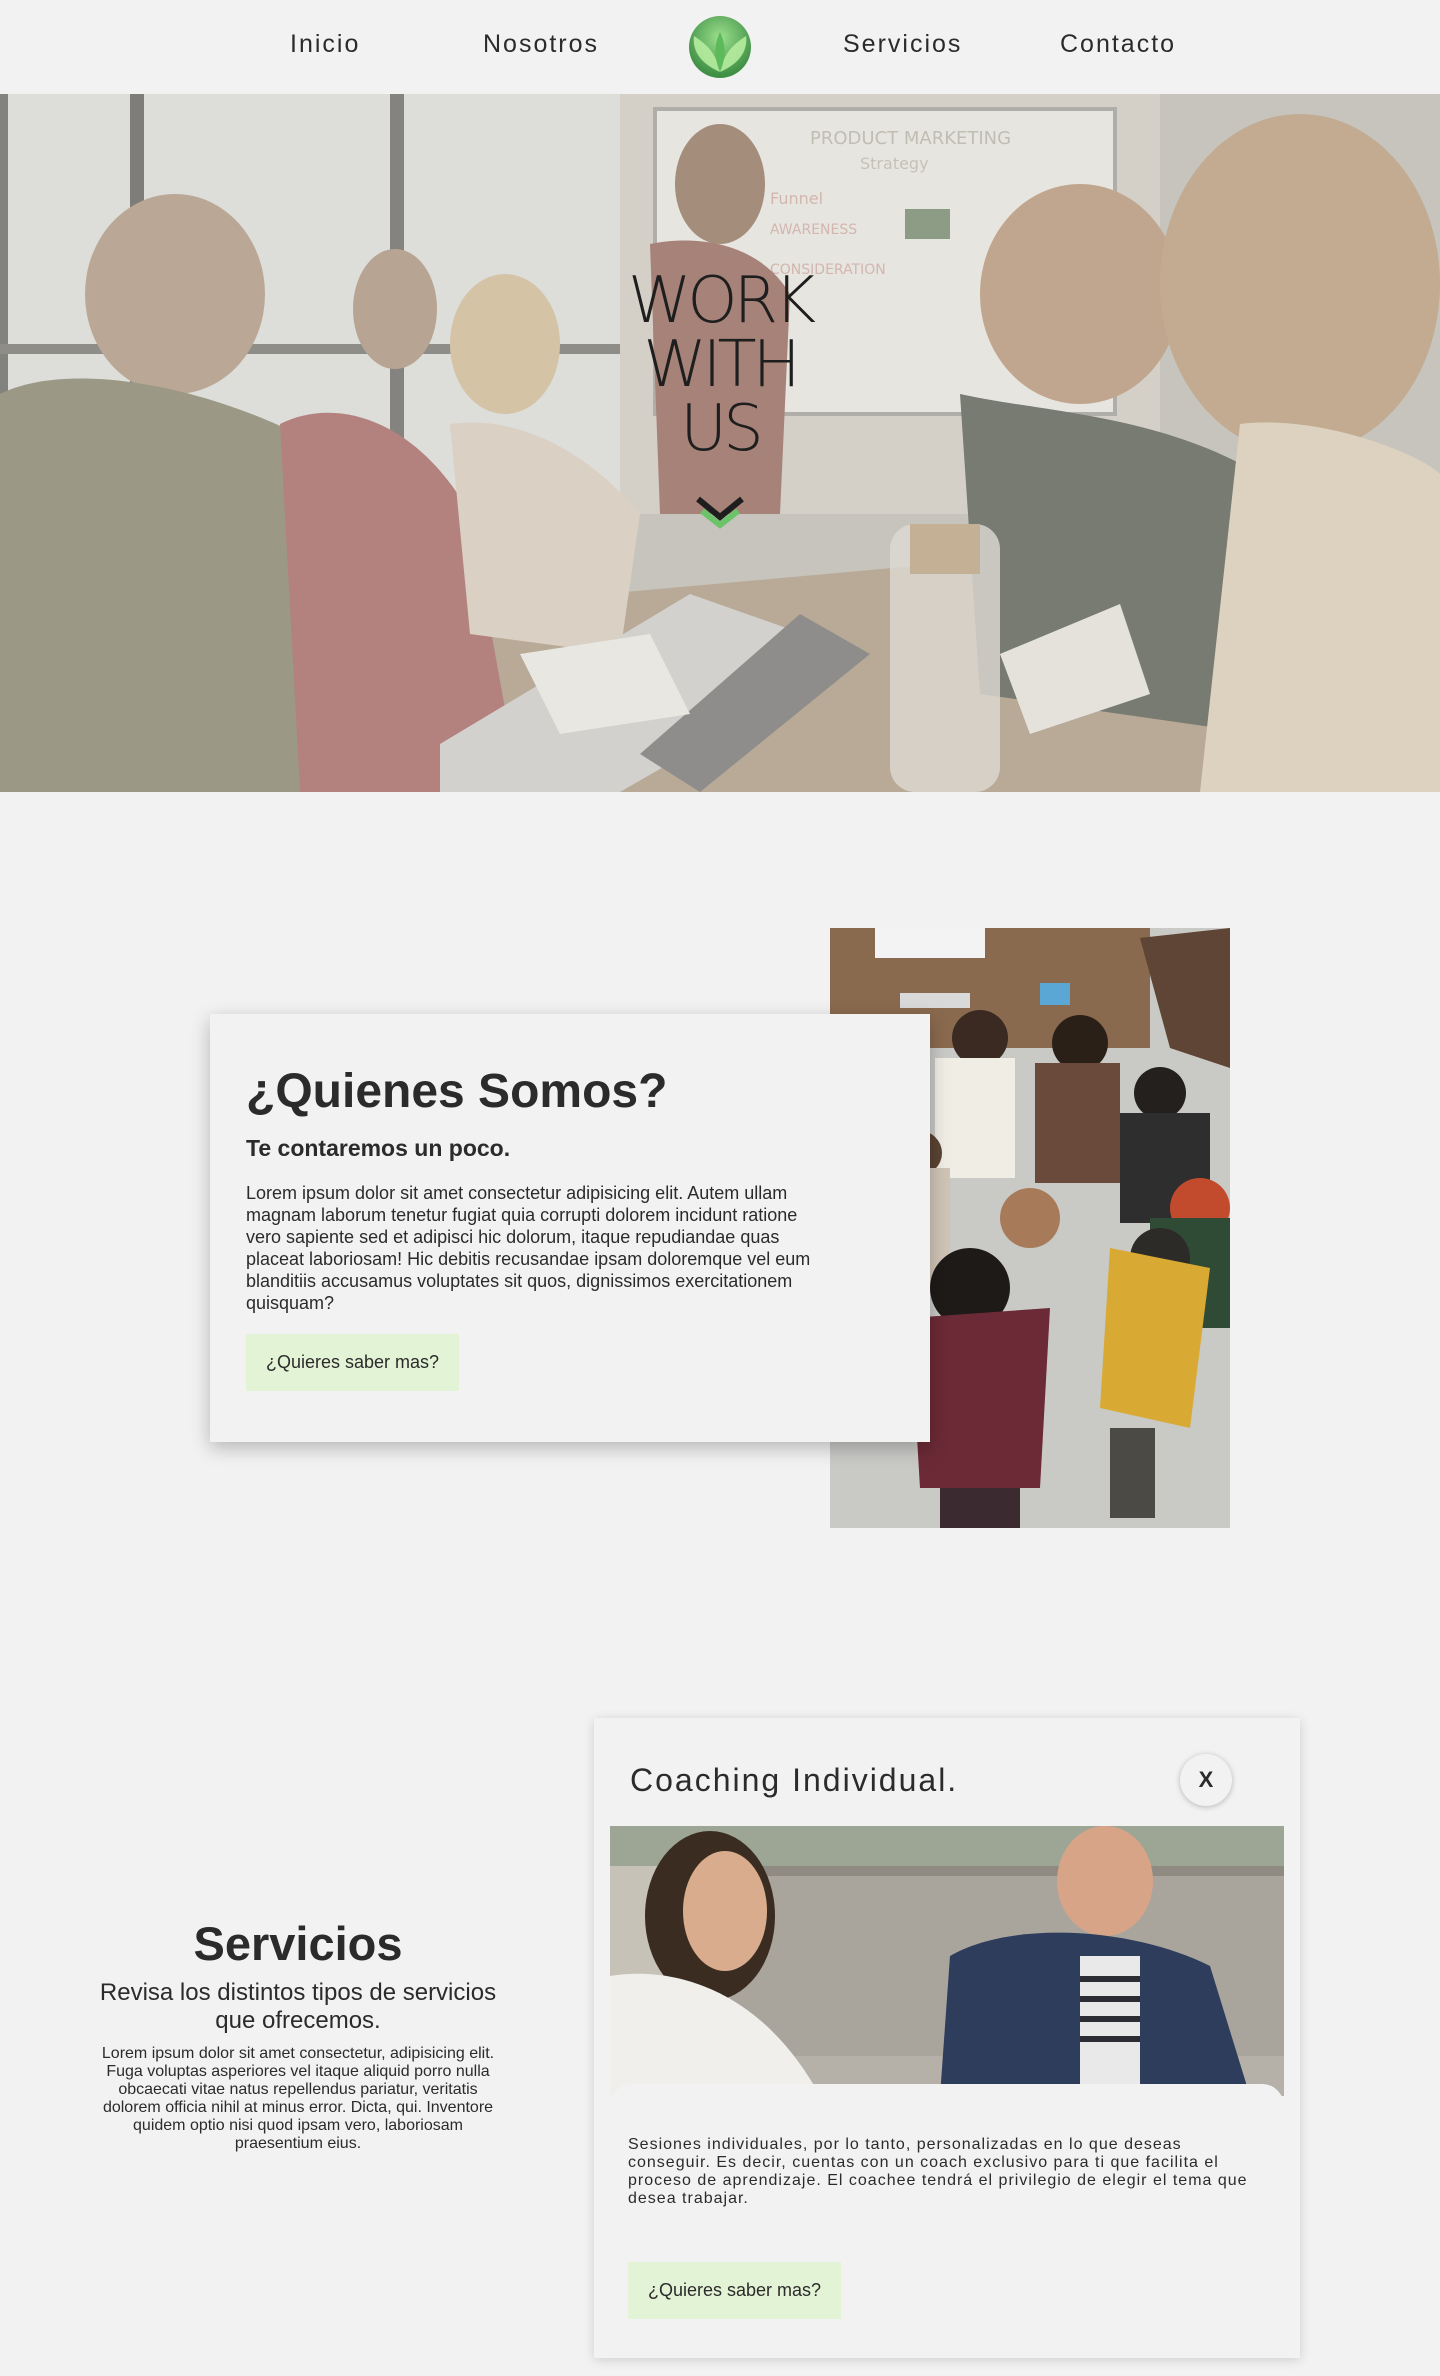  I want to click on chevron-down-icon, so click(720, 509).